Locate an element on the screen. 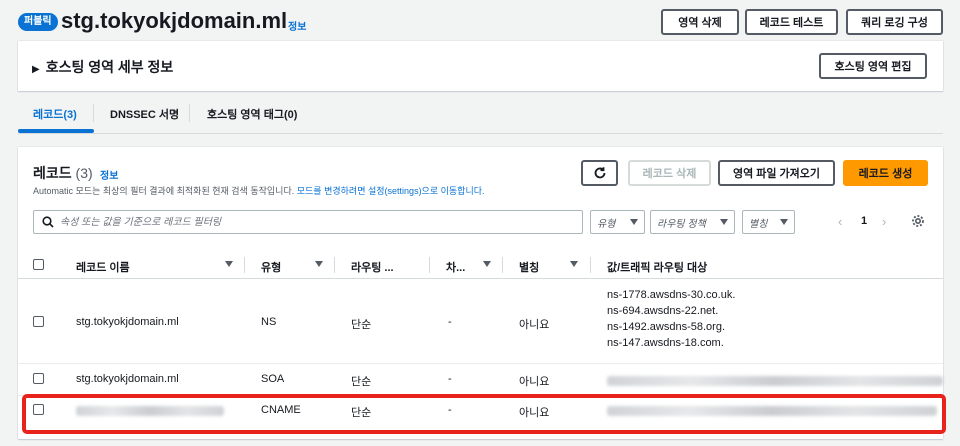 The height and width of the screenshot is (446, 960). record-value: ns-694.awsdns-22.net. is located at coordinates (663, 311).